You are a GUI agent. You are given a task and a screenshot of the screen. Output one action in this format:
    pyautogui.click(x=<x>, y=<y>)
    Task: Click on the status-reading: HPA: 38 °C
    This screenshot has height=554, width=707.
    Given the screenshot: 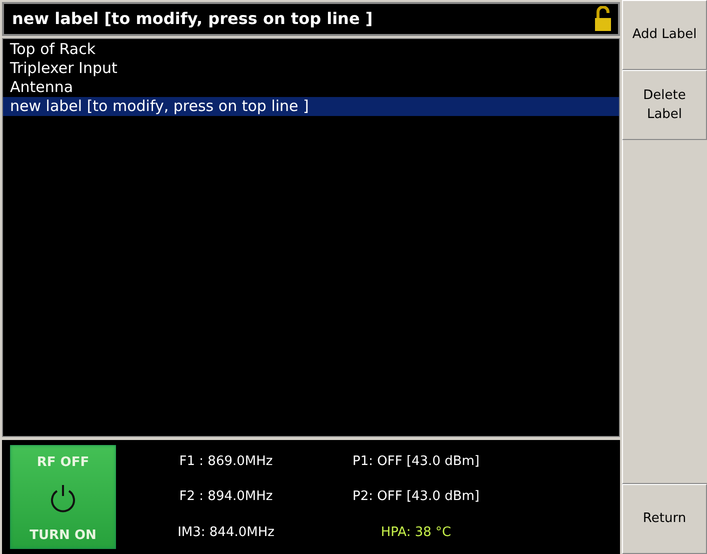 What is the action you would take?
    pyautogui.click(x=416, y=533)
    